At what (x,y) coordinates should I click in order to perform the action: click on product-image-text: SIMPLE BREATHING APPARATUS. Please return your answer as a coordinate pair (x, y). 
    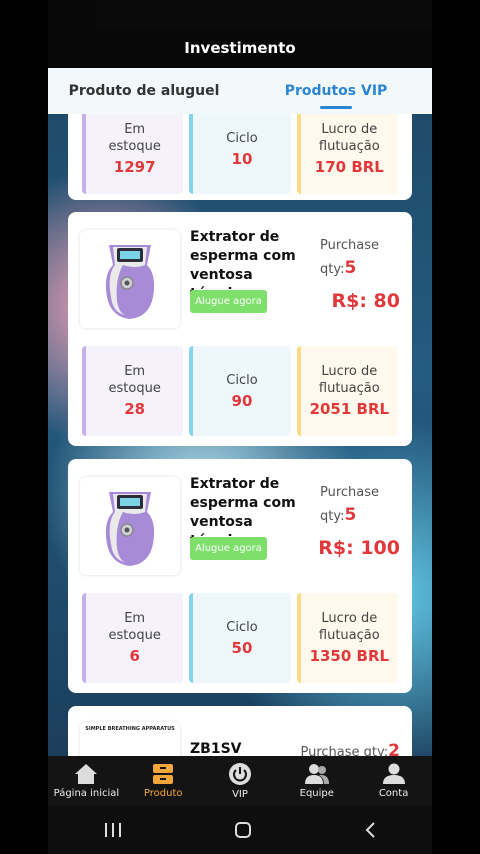
    Looking at the image, I should click on (130, 729).